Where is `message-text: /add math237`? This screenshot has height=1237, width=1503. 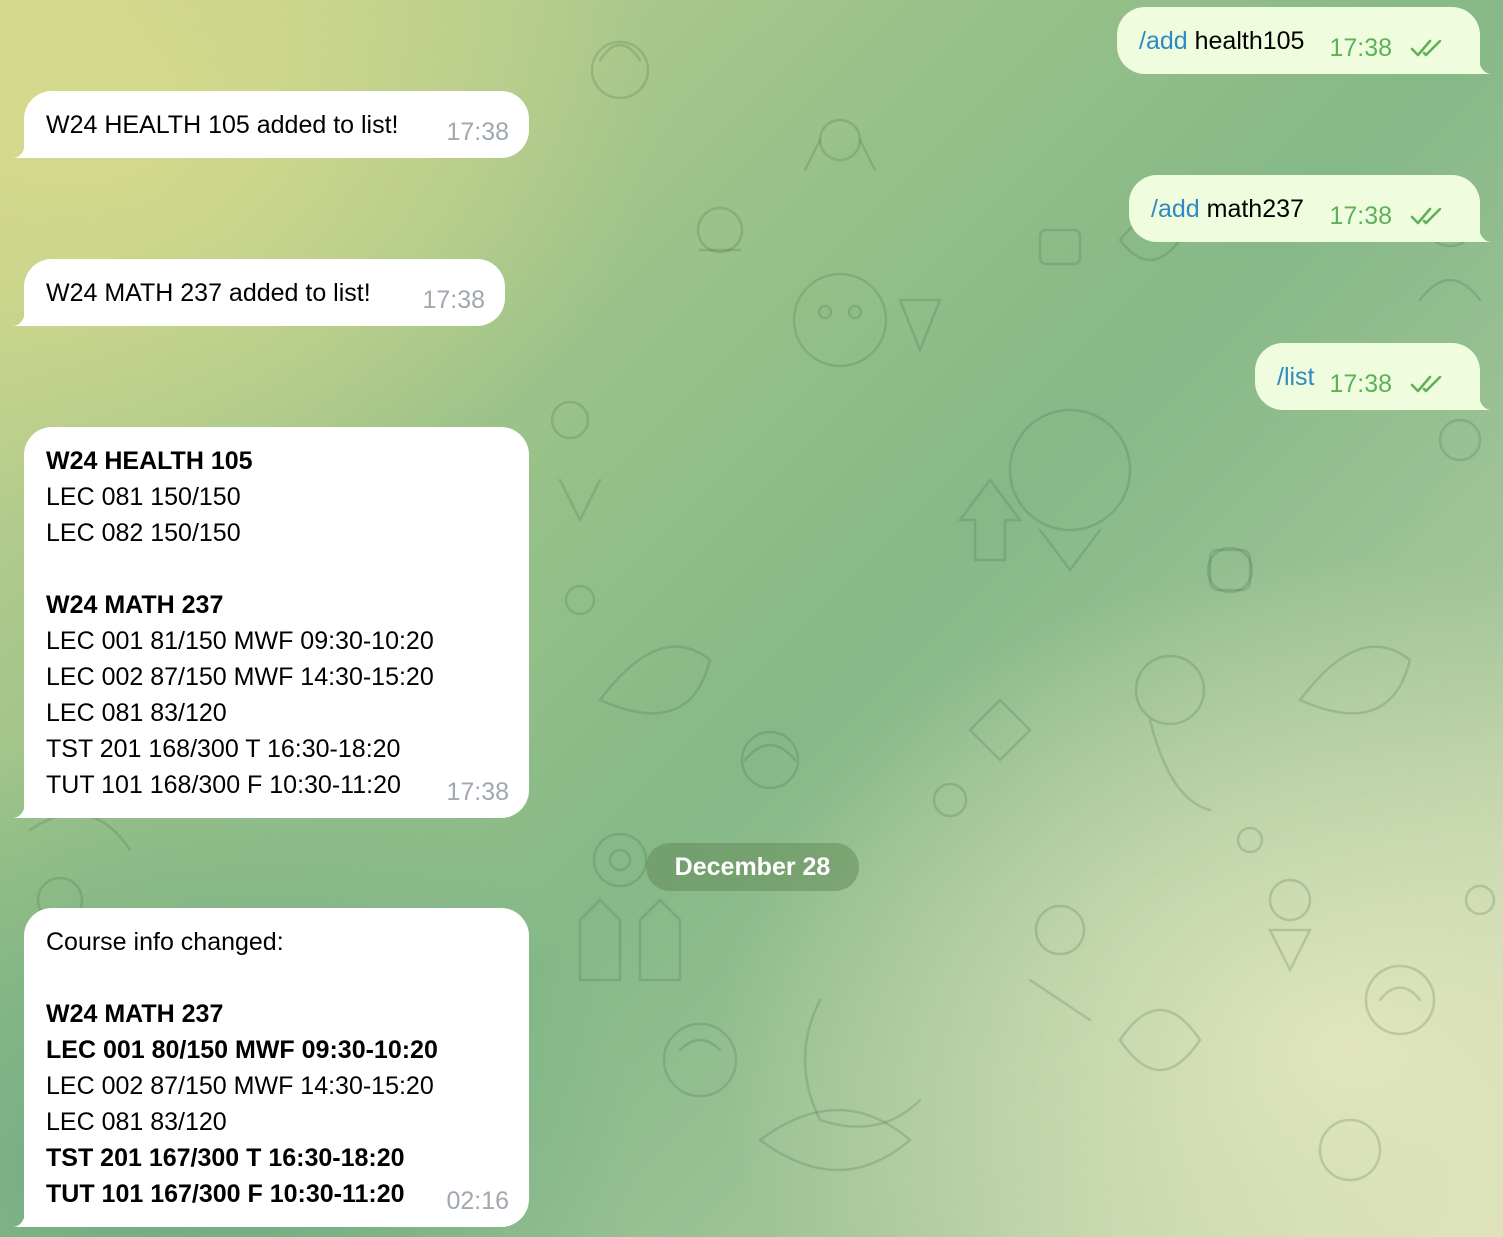
message-text: /add math237 is located at coordinates (1227, 209).